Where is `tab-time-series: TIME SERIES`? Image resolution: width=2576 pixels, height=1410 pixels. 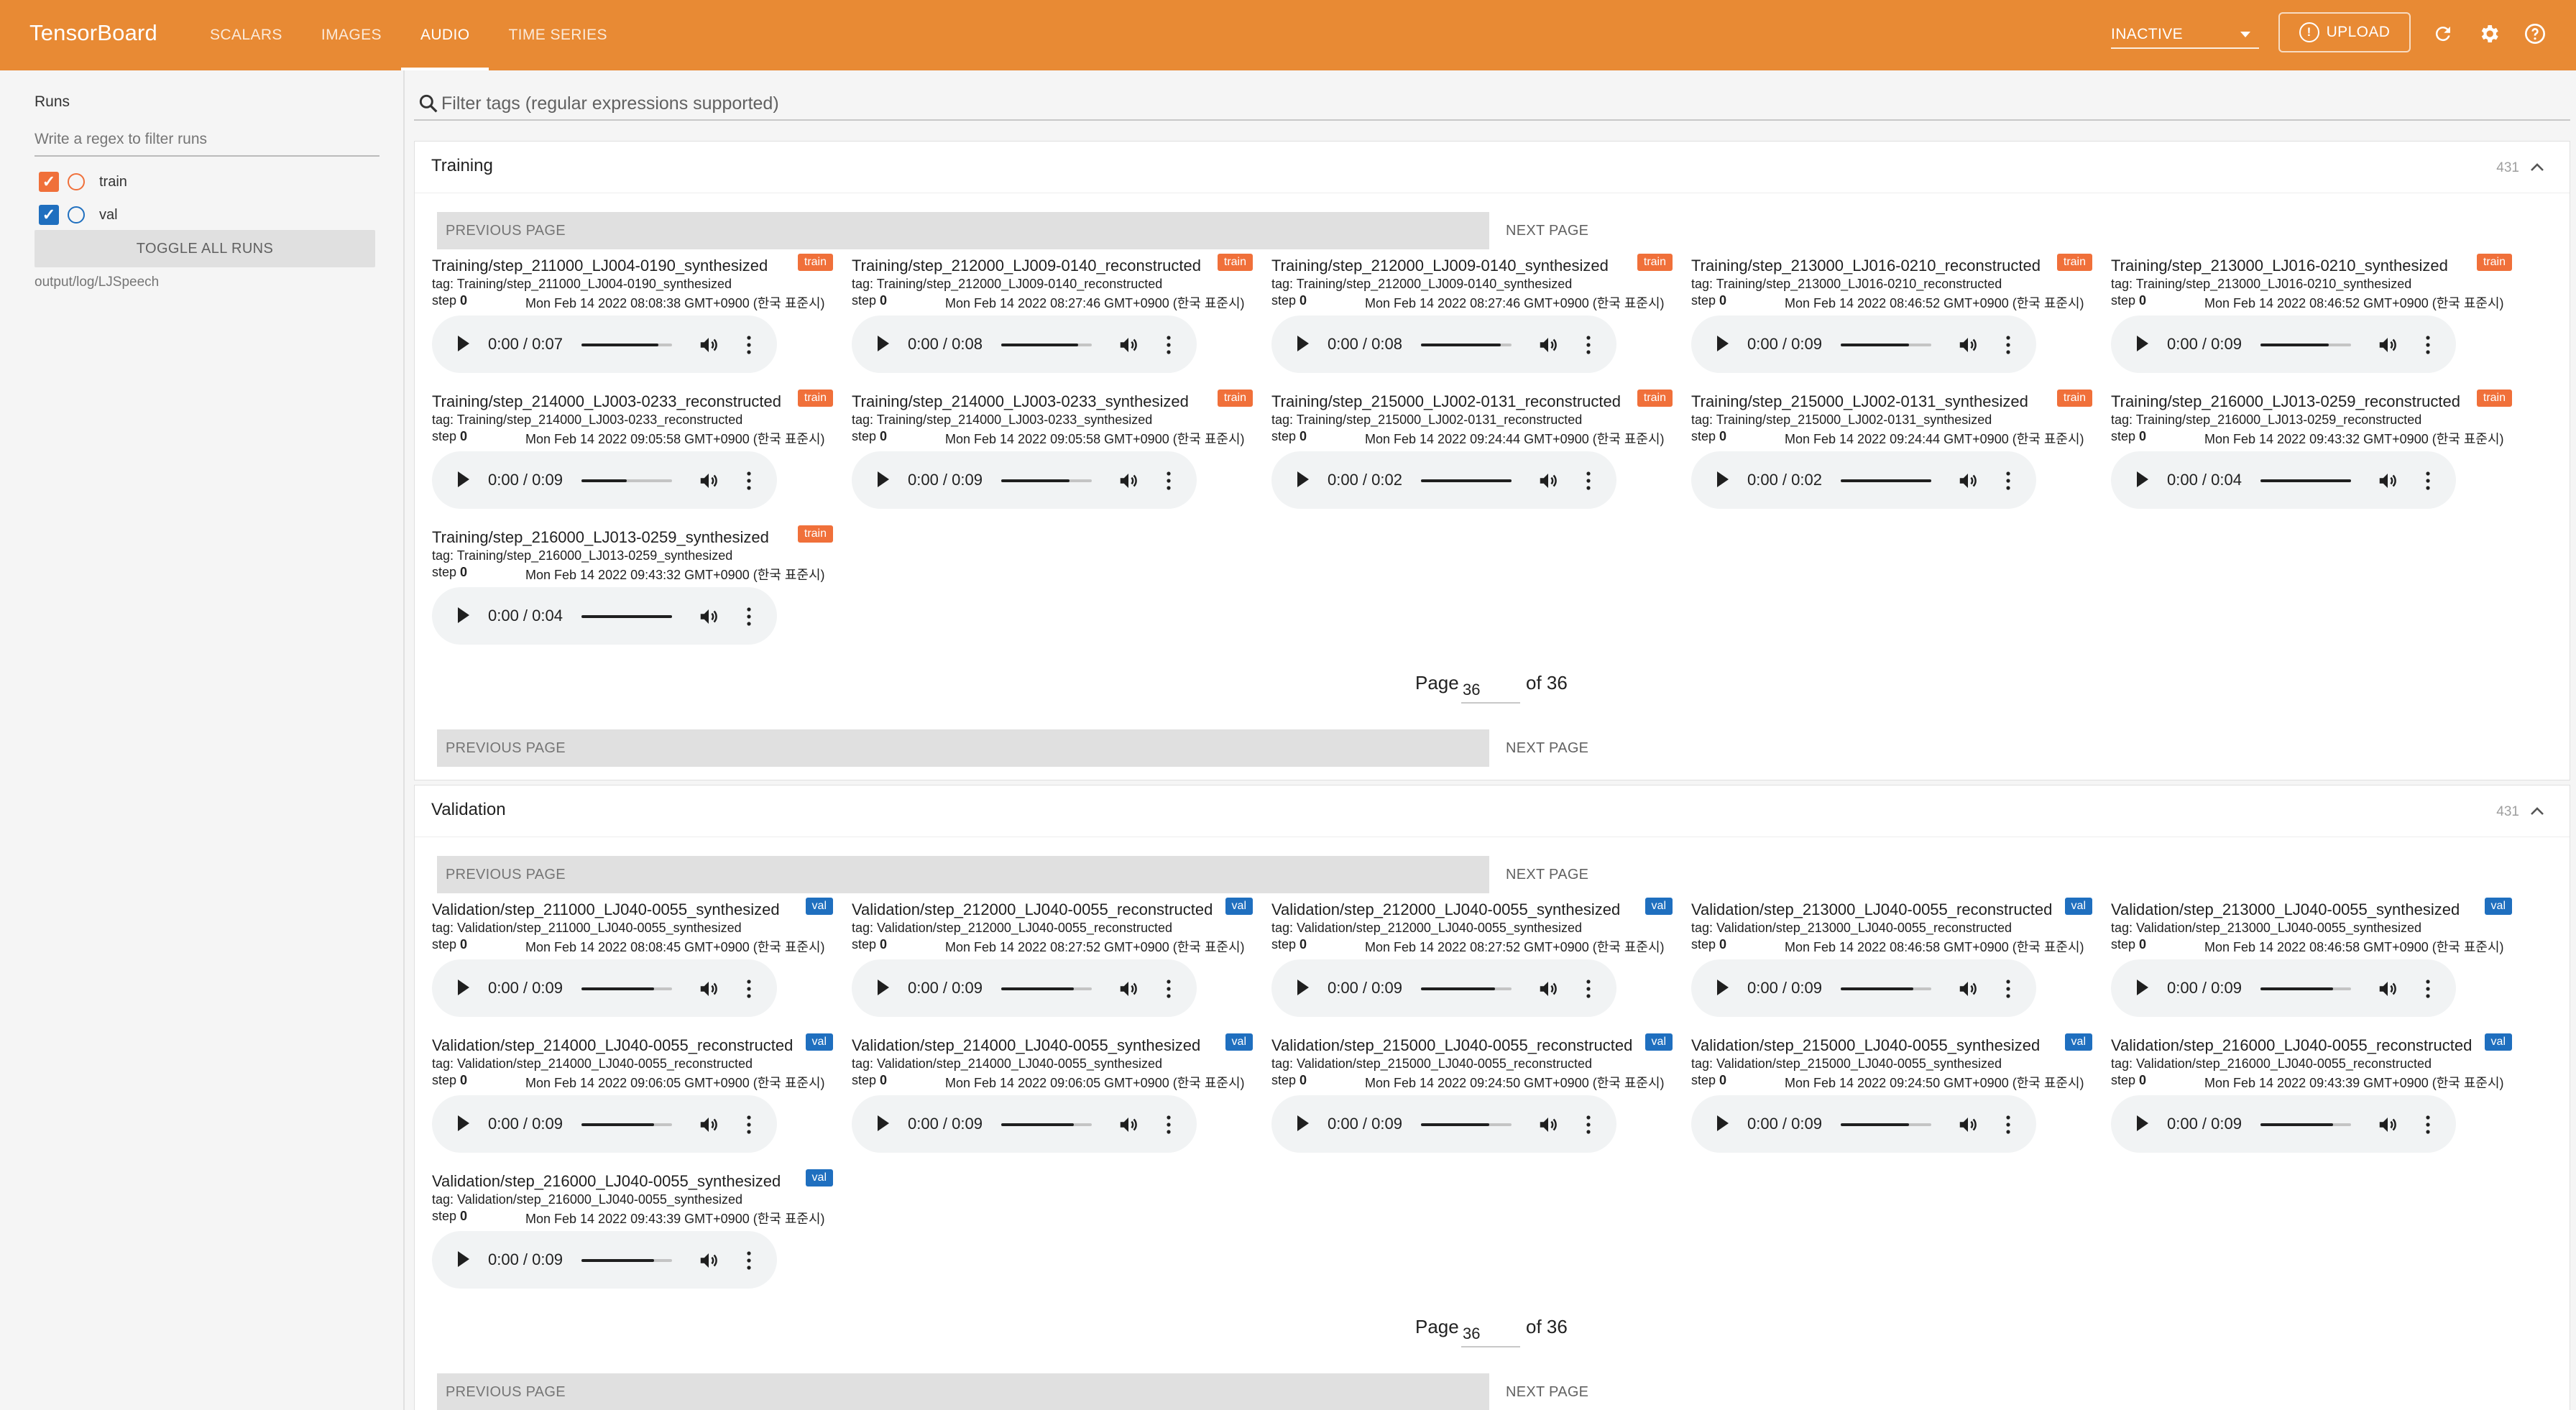 tab-time-series: TIME SERIES is located at coordinates (557, 35).